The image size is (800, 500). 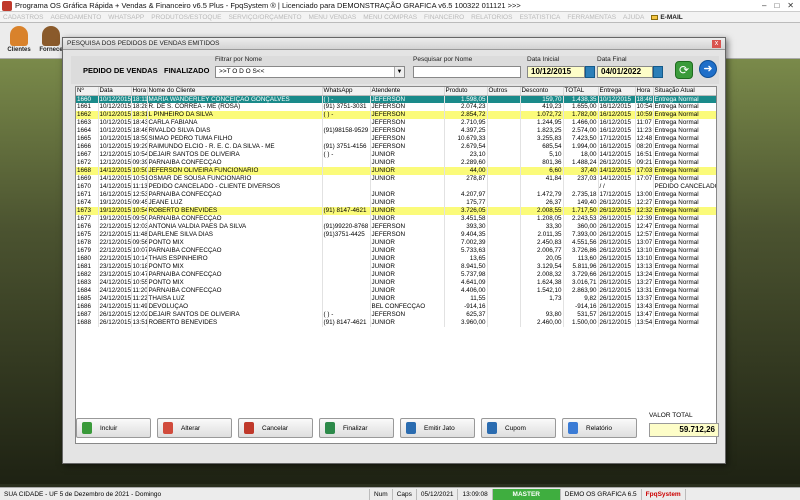 I want to click on column-header: TOTAL, so click(x=581, y=91).